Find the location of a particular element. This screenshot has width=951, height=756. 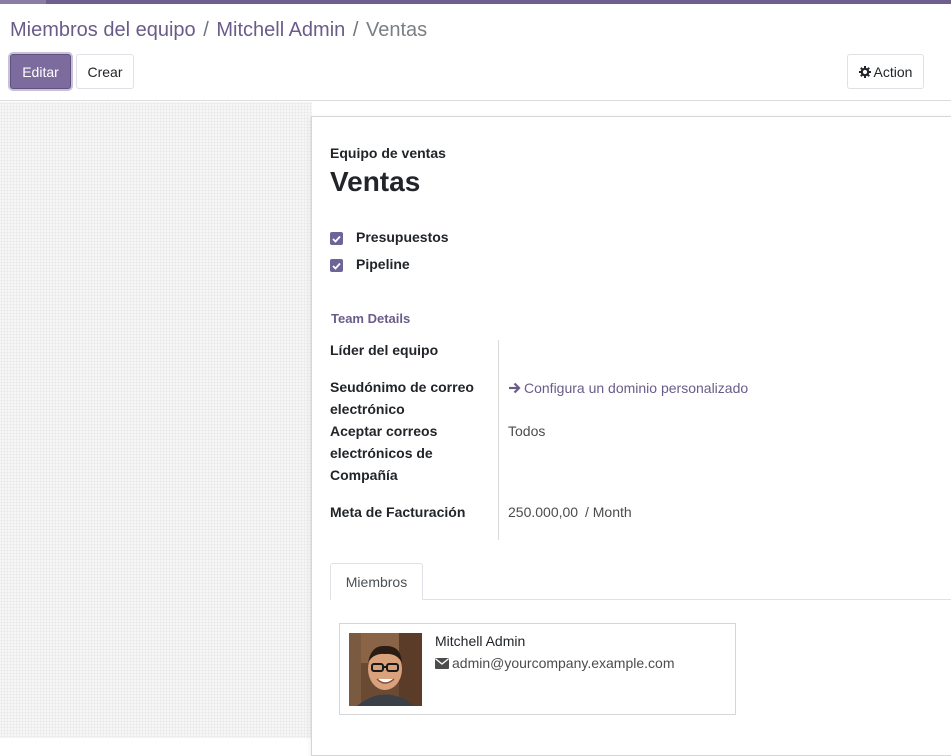

breadcrumb-mitchell-admin: Mitchell Admin is located at coordinates (280, 30).